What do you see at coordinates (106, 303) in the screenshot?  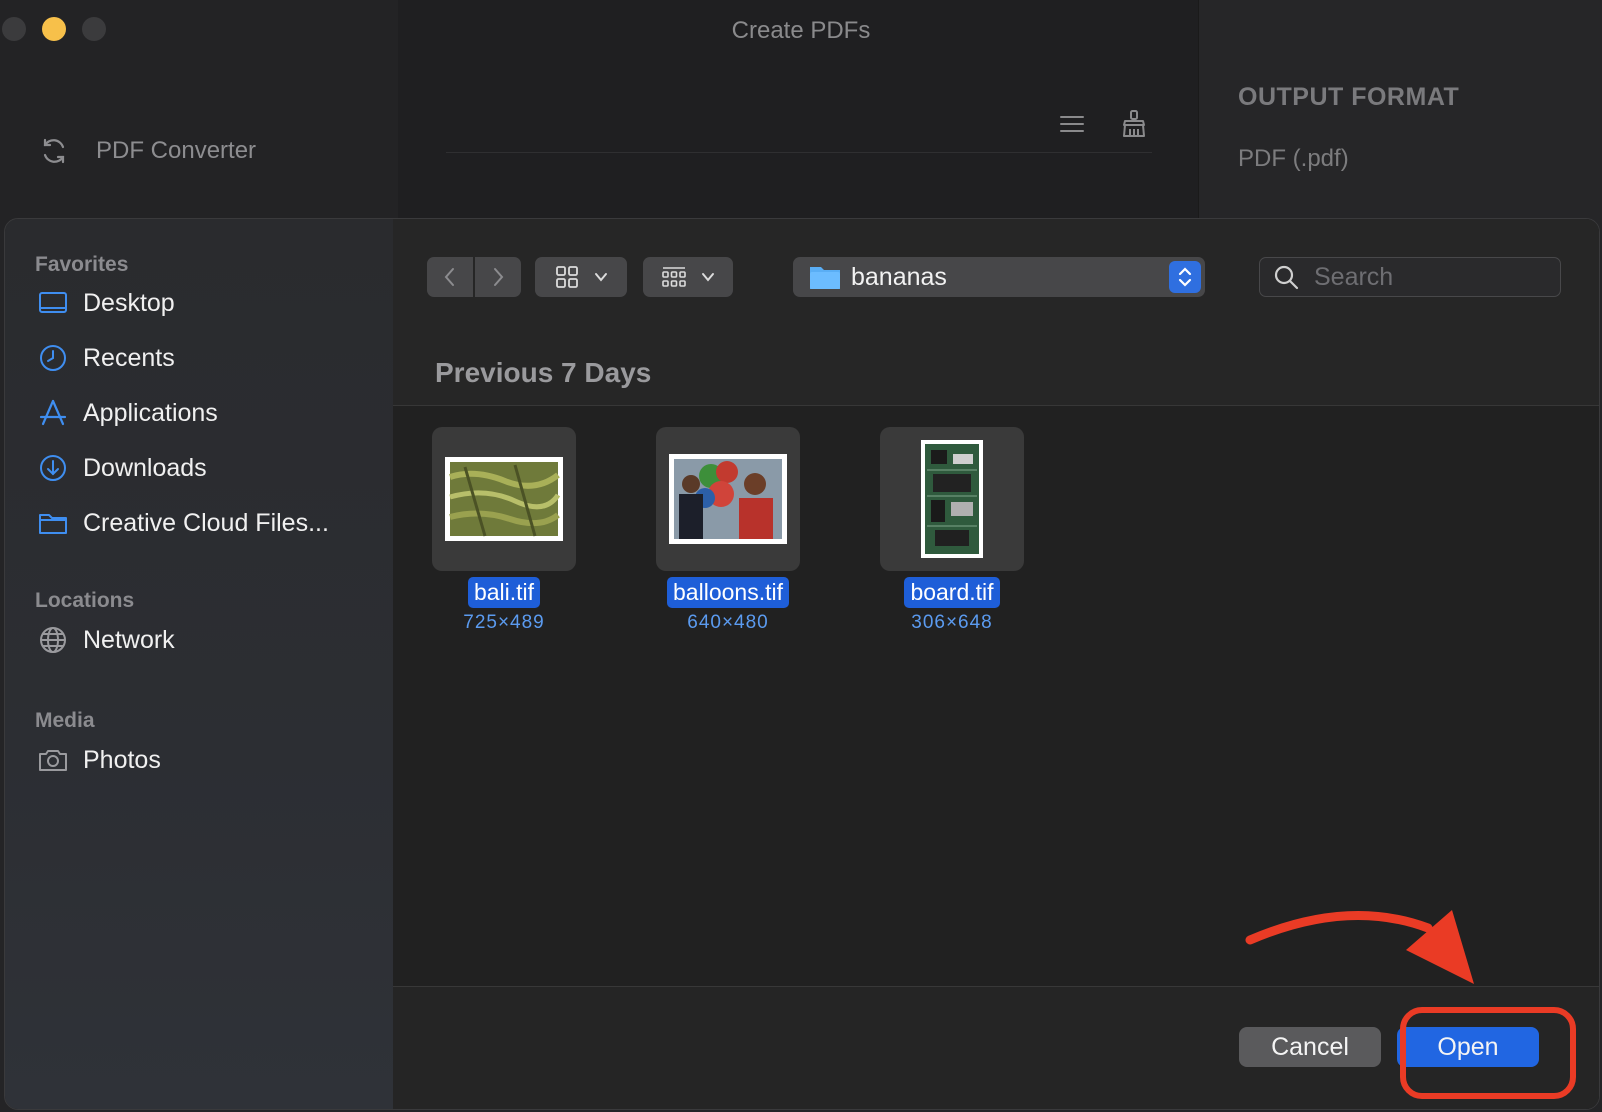 I see `sidebar-item-desktop: Desktop` at bounding box center [106, 303].